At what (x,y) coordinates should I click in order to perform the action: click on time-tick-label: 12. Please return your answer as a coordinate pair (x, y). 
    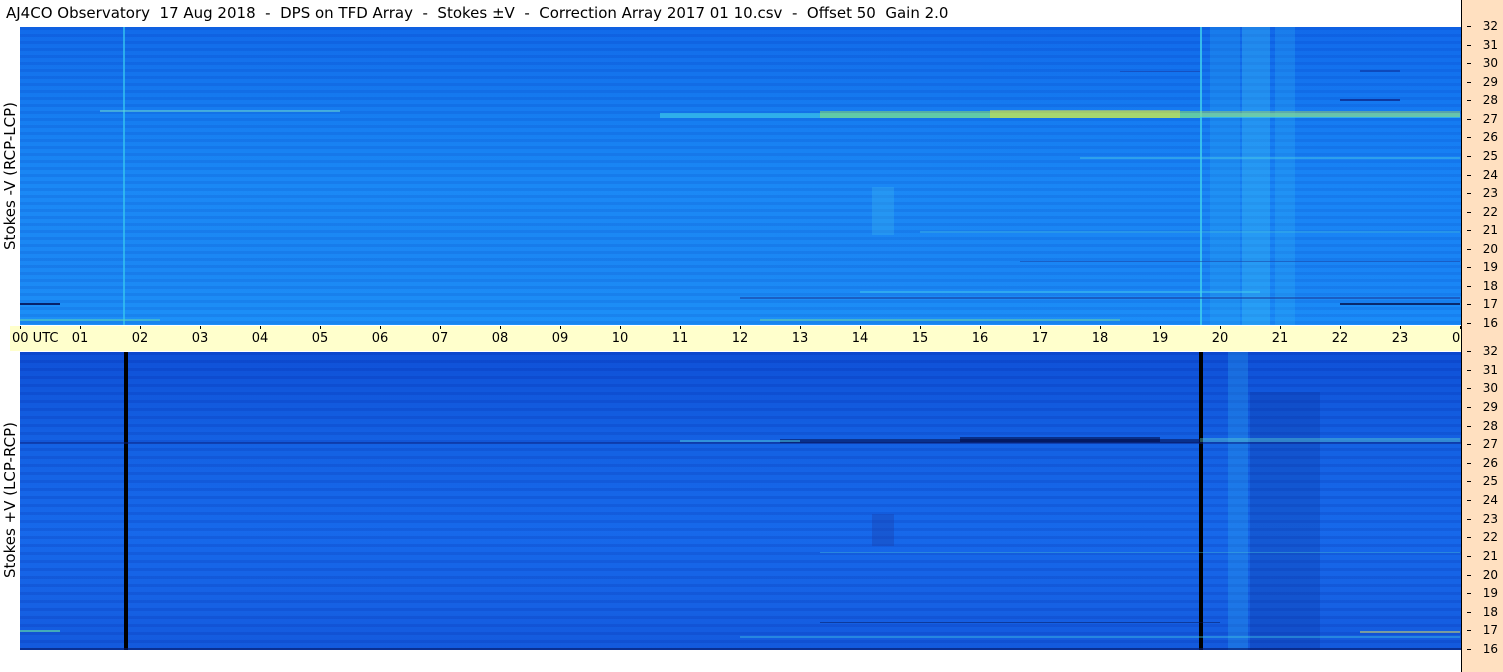
    Looking at the image, I should click on (740, 338).